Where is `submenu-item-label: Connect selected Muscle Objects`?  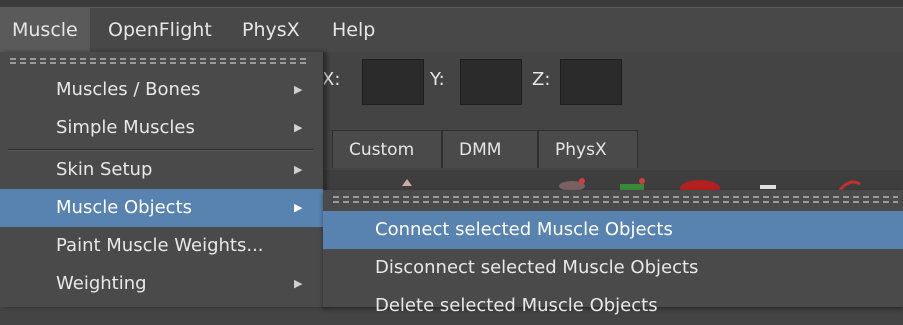
submenu-item-label: Connect selected Muscle Objects is located at coordinates (524, 229).